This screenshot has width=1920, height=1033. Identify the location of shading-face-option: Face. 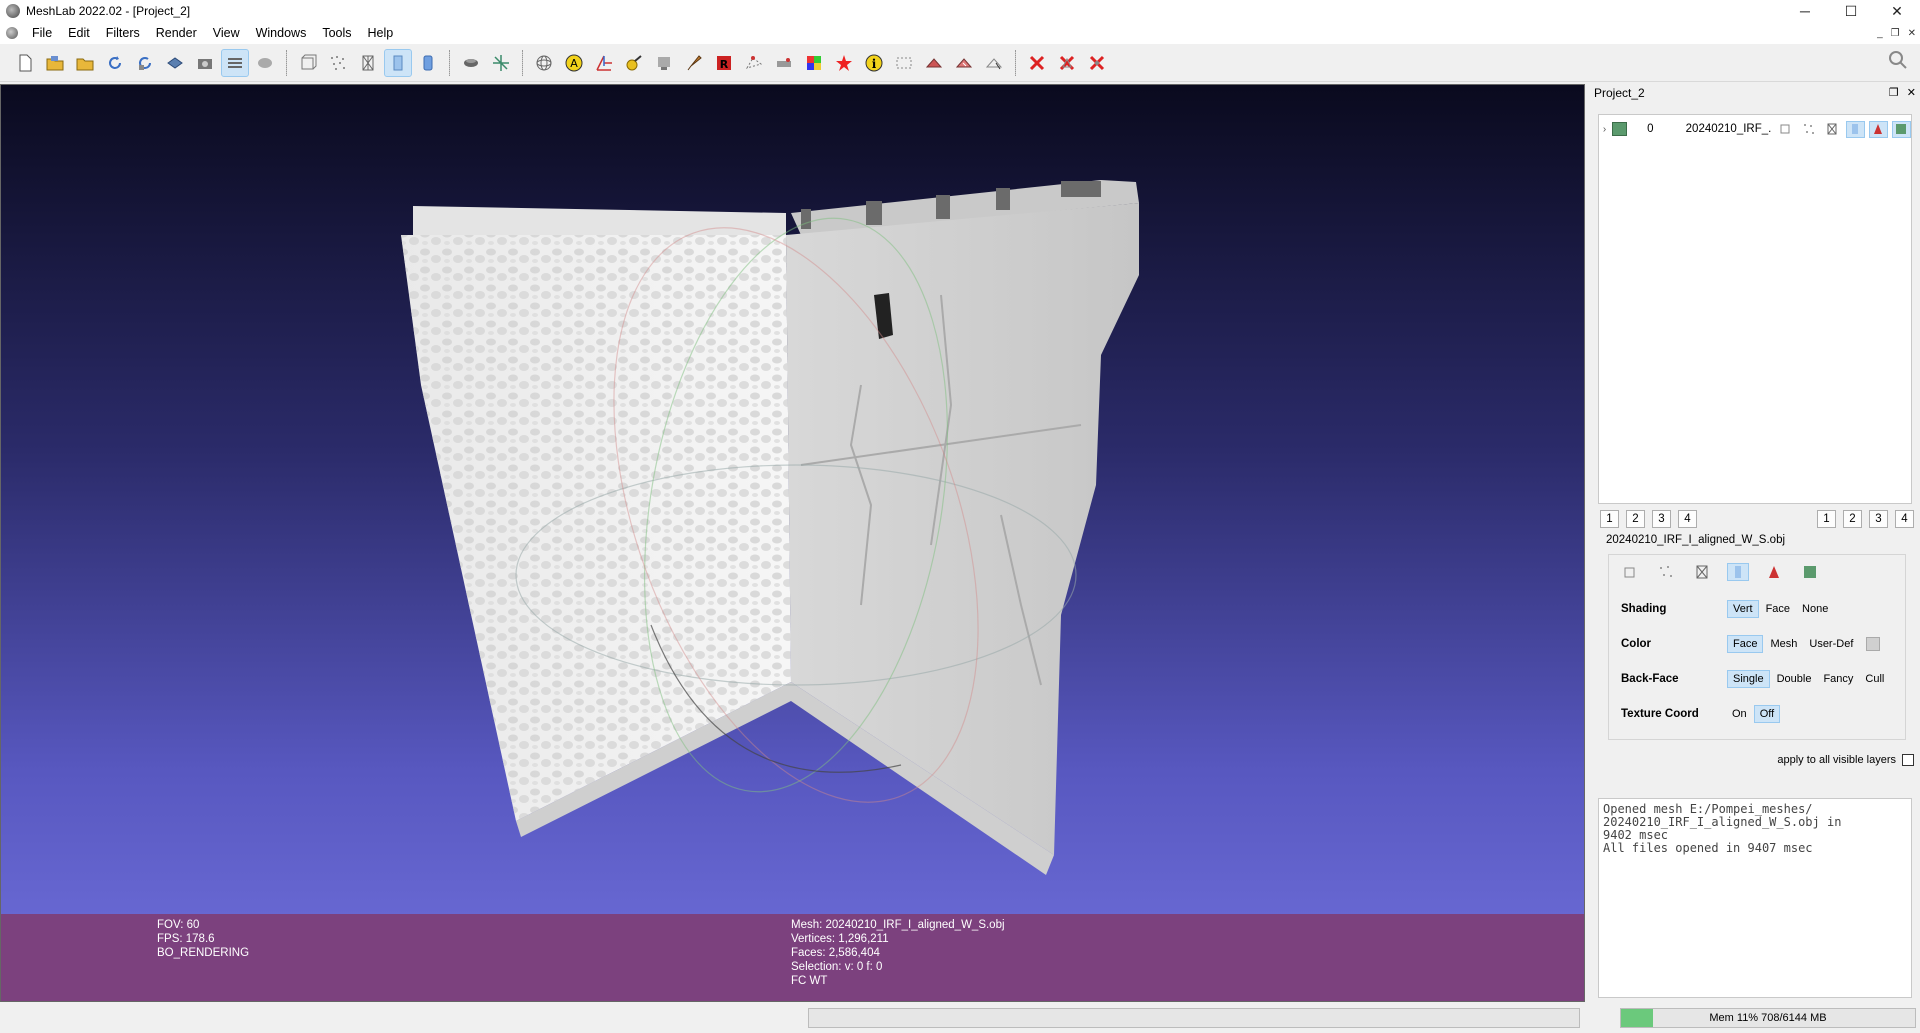
(1778, 609).